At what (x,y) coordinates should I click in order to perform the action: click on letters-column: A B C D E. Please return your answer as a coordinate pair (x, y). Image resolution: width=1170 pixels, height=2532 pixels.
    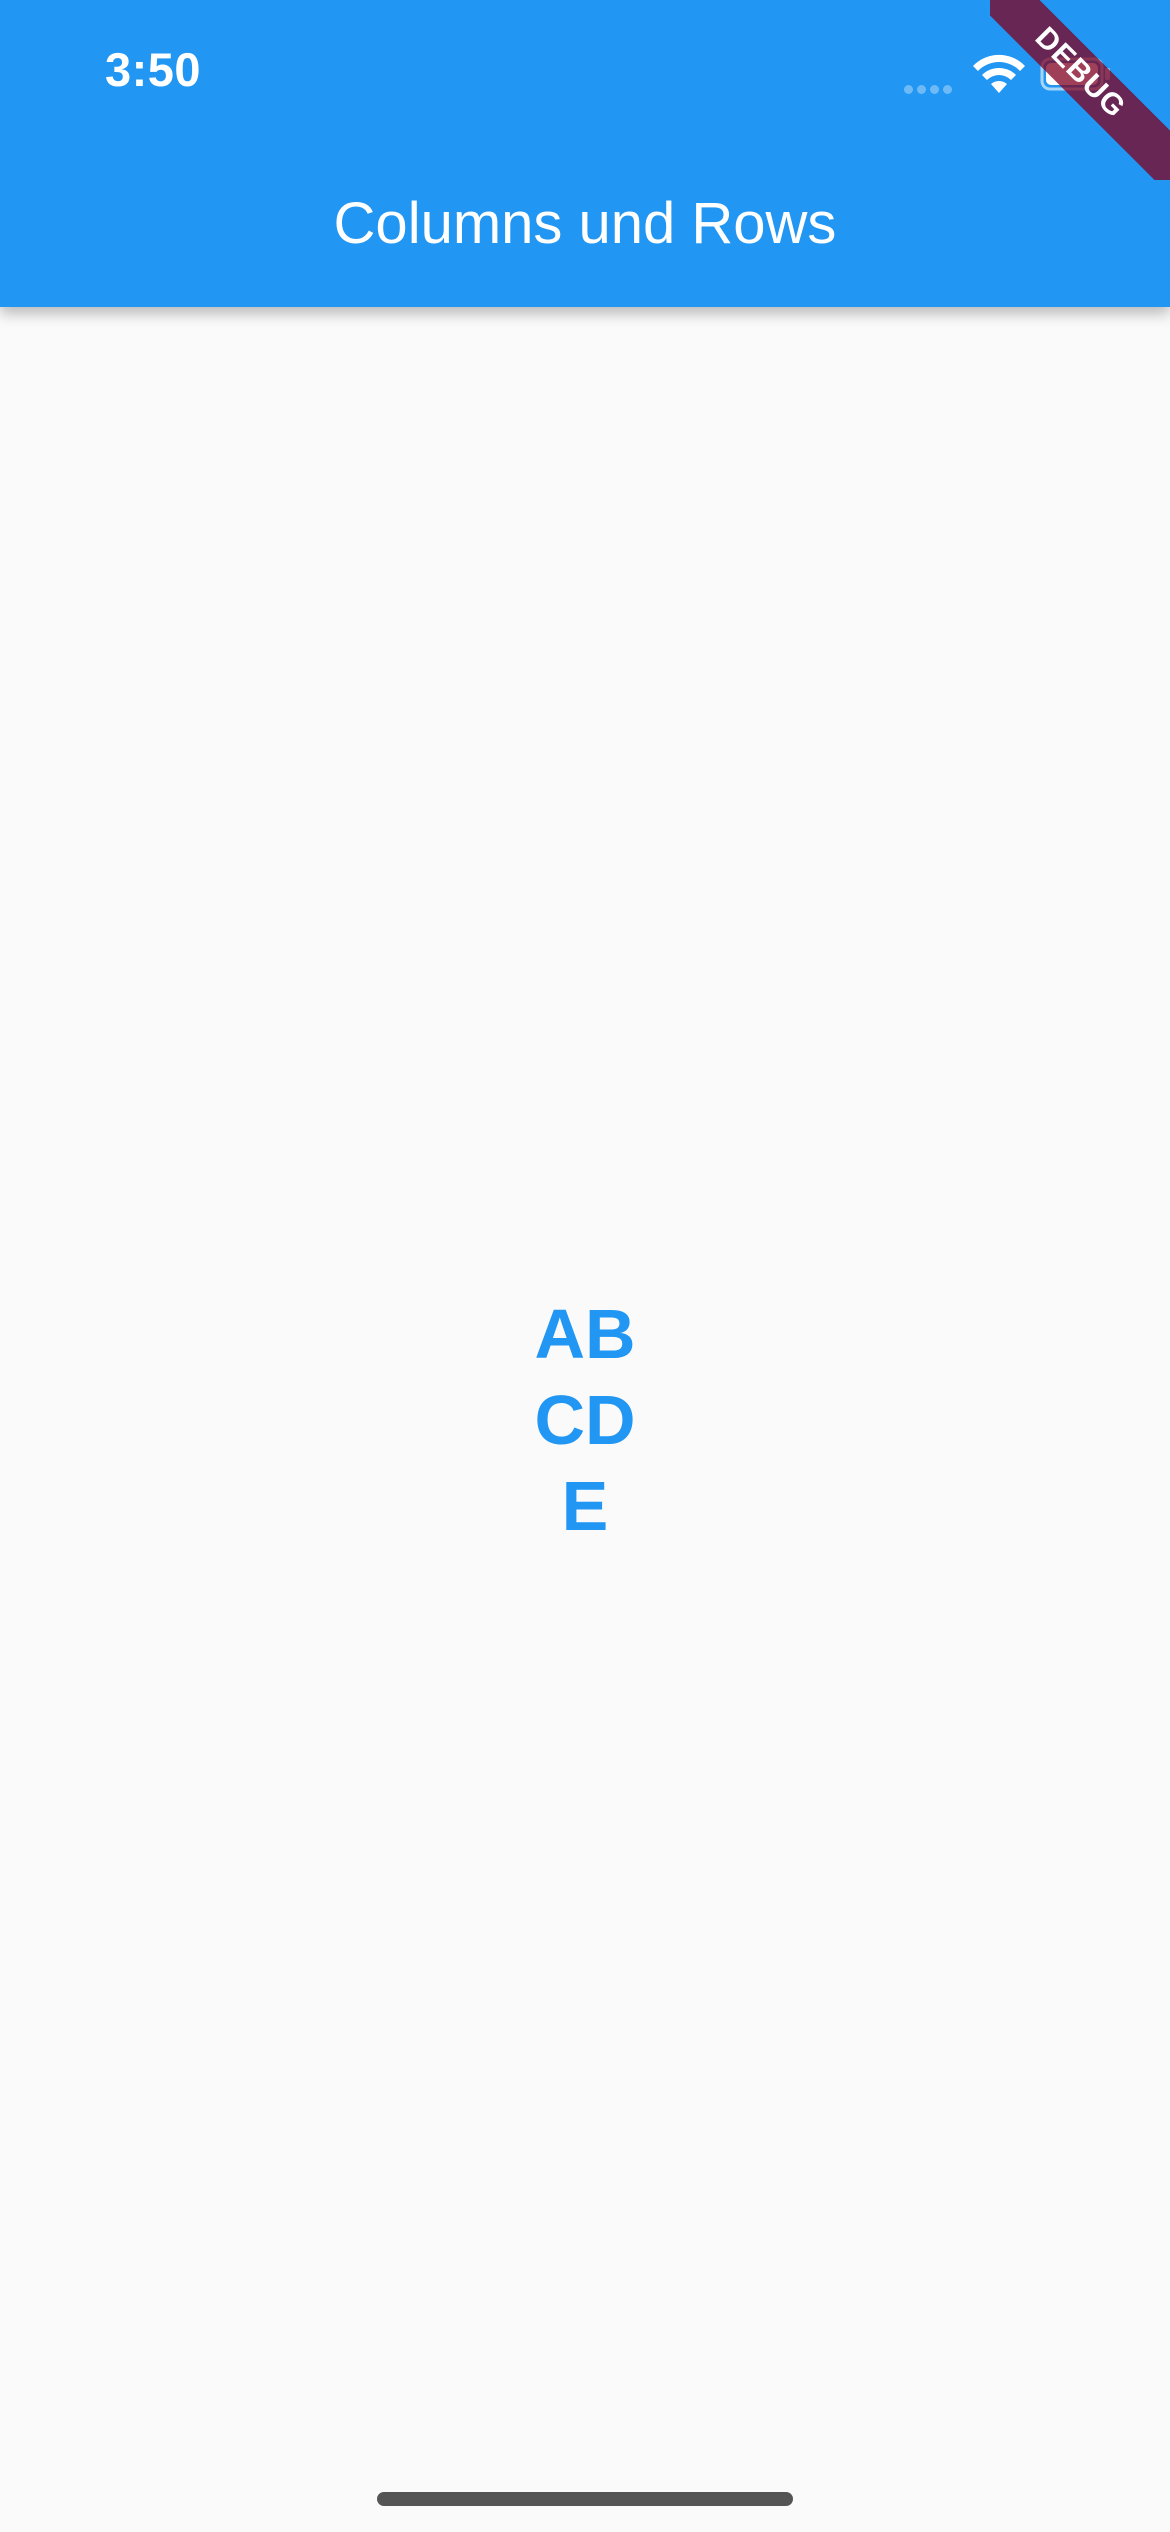
    Looking at the image, I should click on (584, 1420).